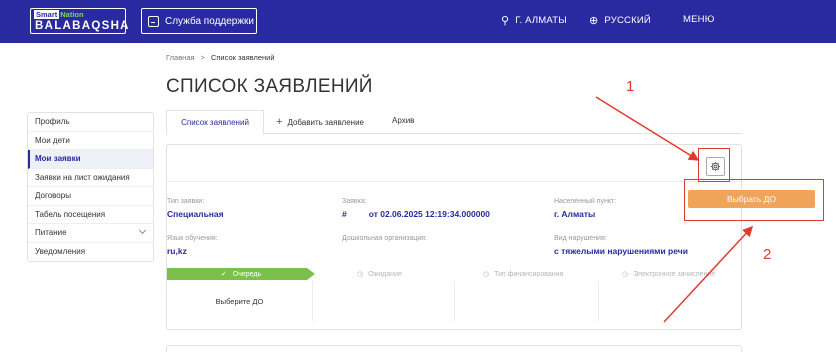  Describe the element at coordinates (82, 26) in the screenshot. I see `logo-text: BALABAQSHA` at that location.